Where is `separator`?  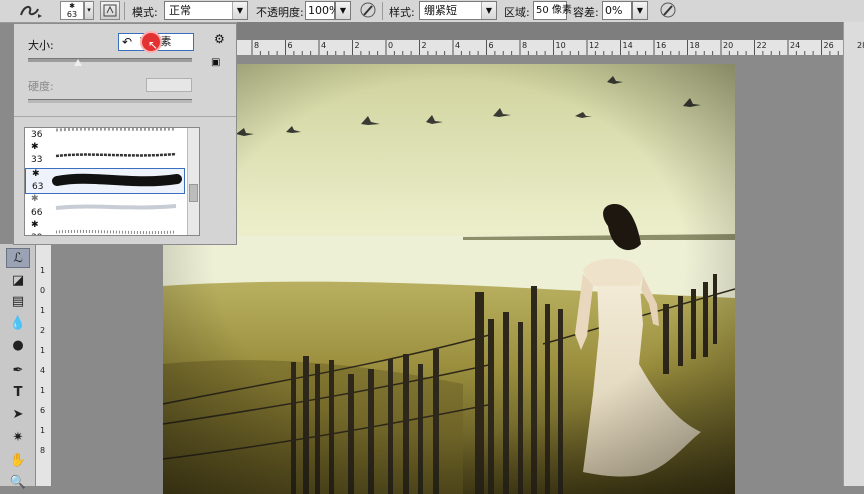
separator is located at coordinates (124, 11).